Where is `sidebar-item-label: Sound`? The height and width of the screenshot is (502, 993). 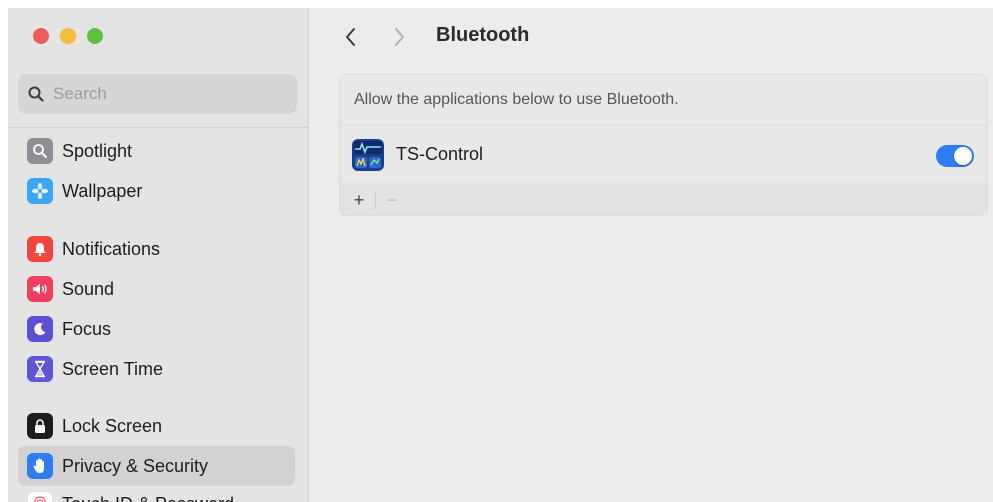 sidebar-item-label: Sound is located at coordinates (88, 288).